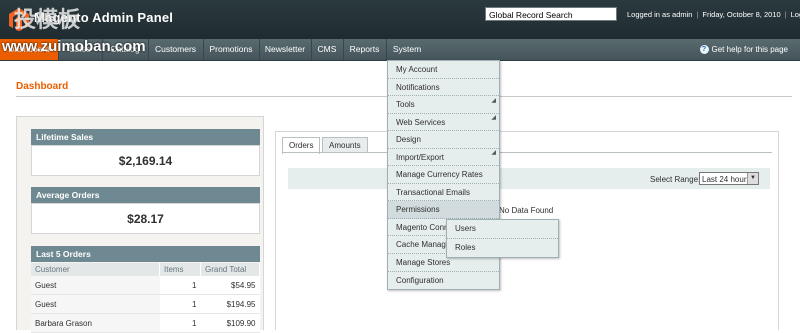 The width and height of the screenshot is (800, 333). What do you see at coordinates (74, 46) in the screenshot?
I see `watermark-url: www.zuimoban.com` at bounding box center [74, 46].